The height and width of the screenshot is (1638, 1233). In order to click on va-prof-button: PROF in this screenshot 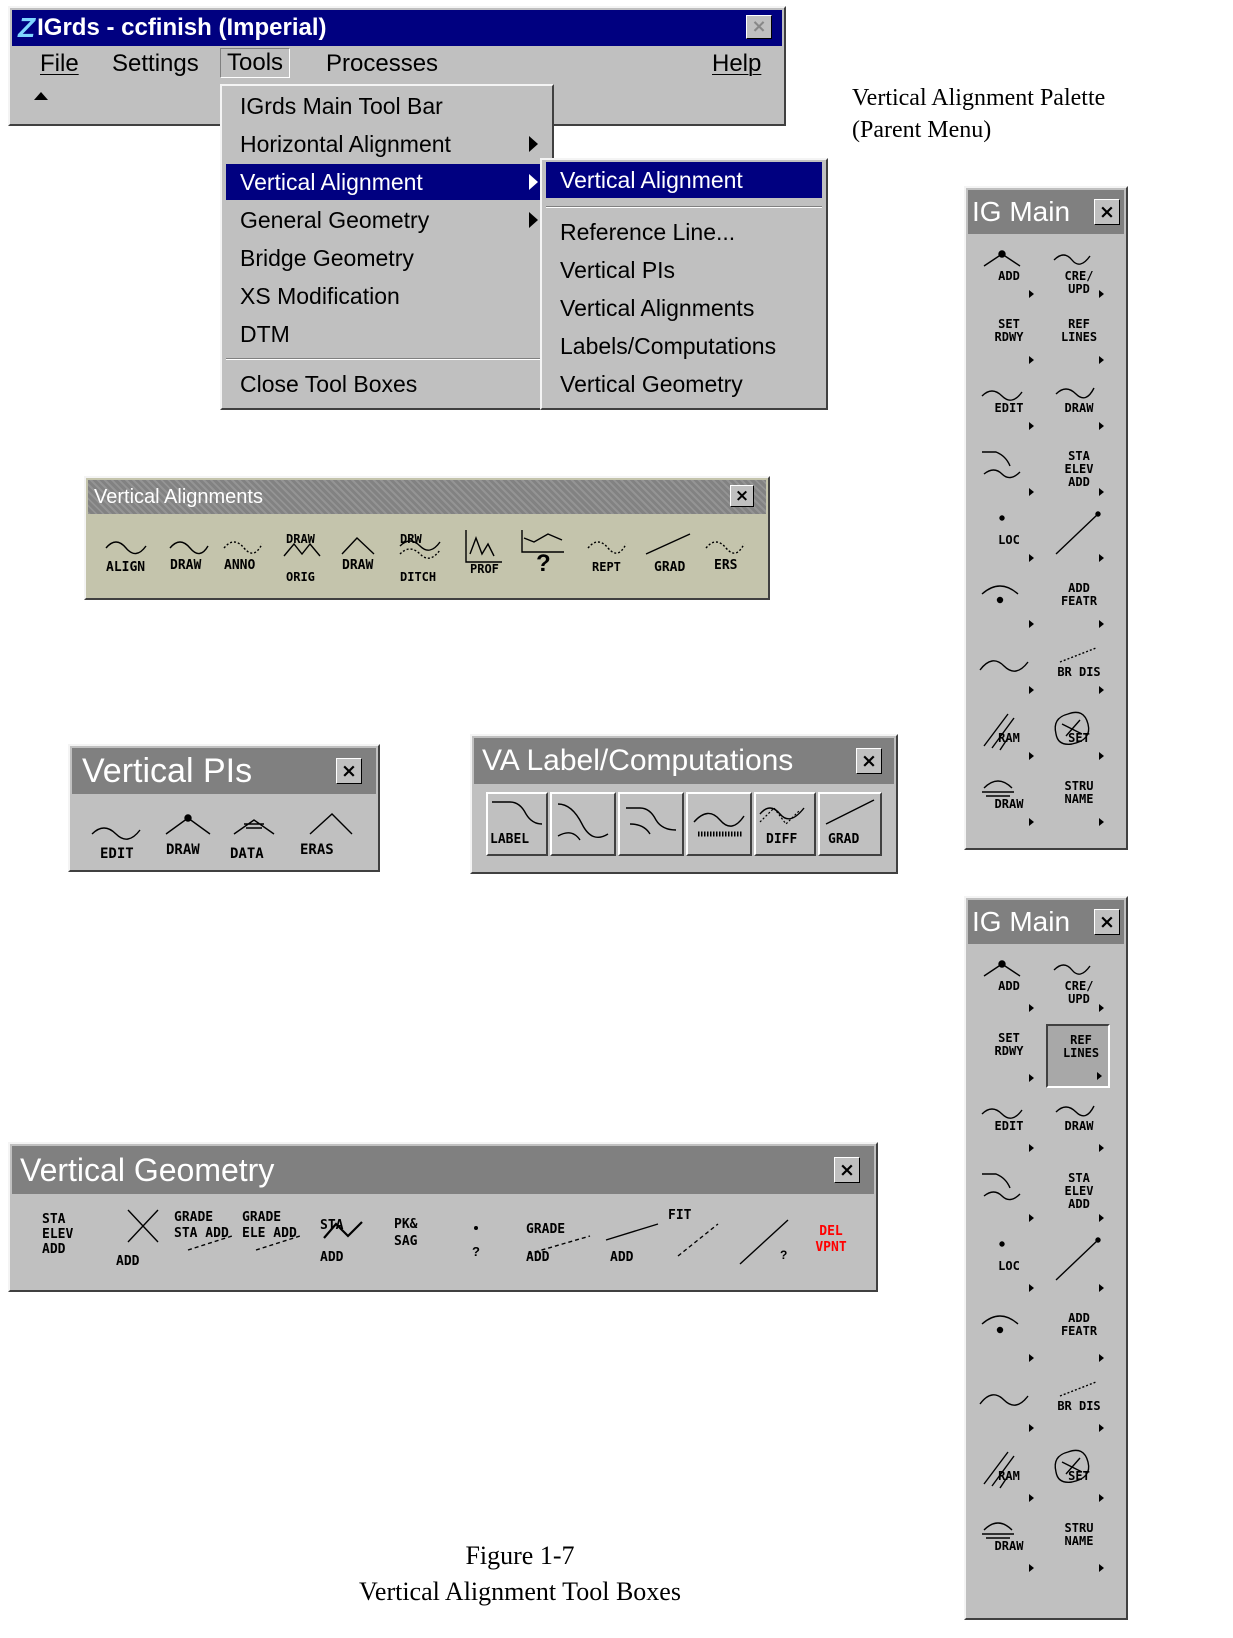, I will do `click(484, 569)`.